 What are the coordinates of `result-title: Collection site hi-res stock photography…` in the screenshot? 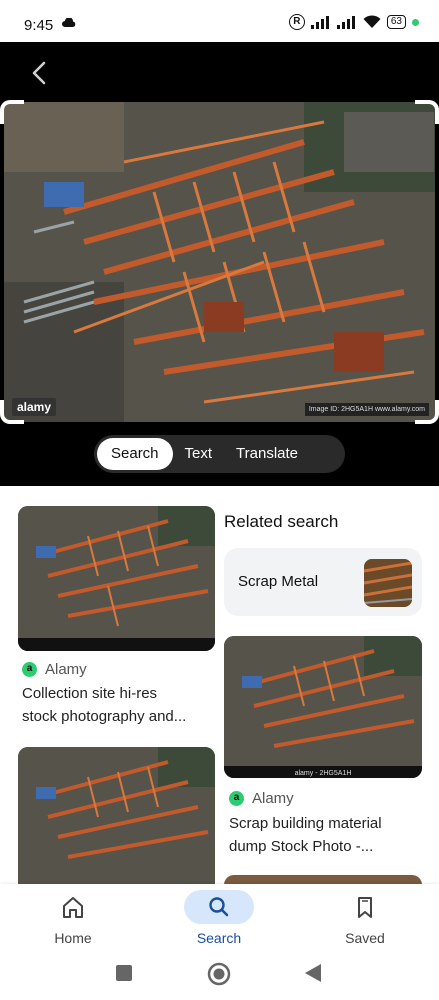 It's located at (119, 705).